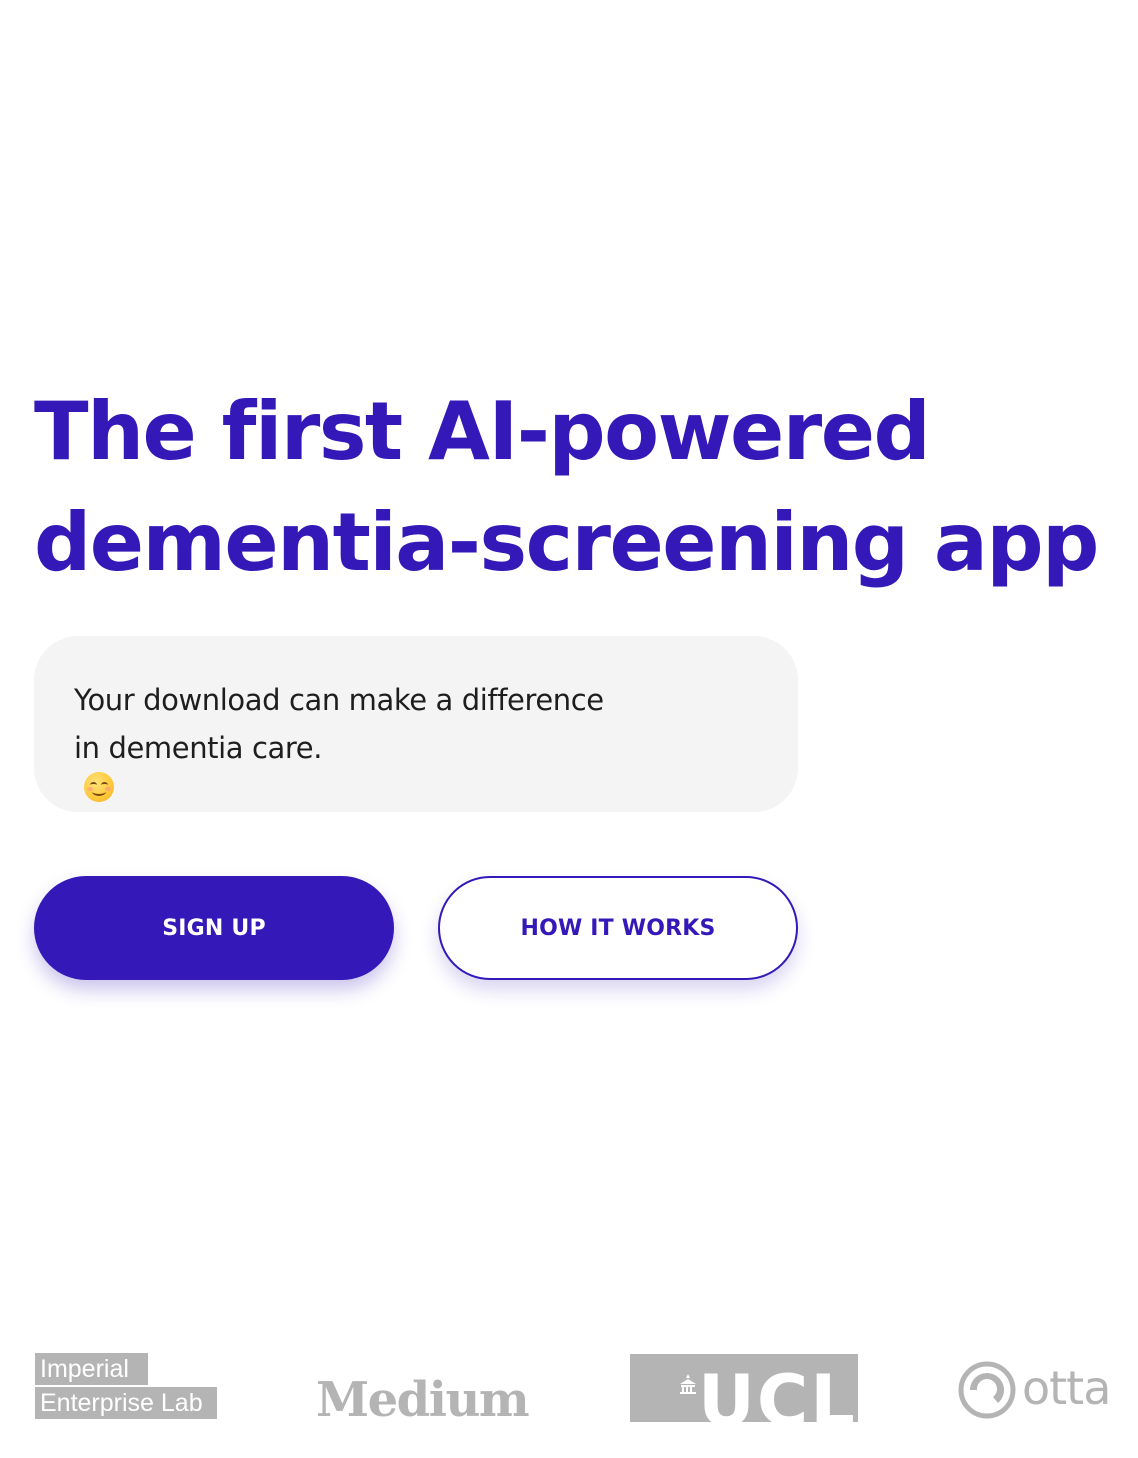 This screenshot has width=1138, height=1458. Describe the element at coordinates (423, 1400) in the screenshot. I see `medium-logo: Medium` at that location.